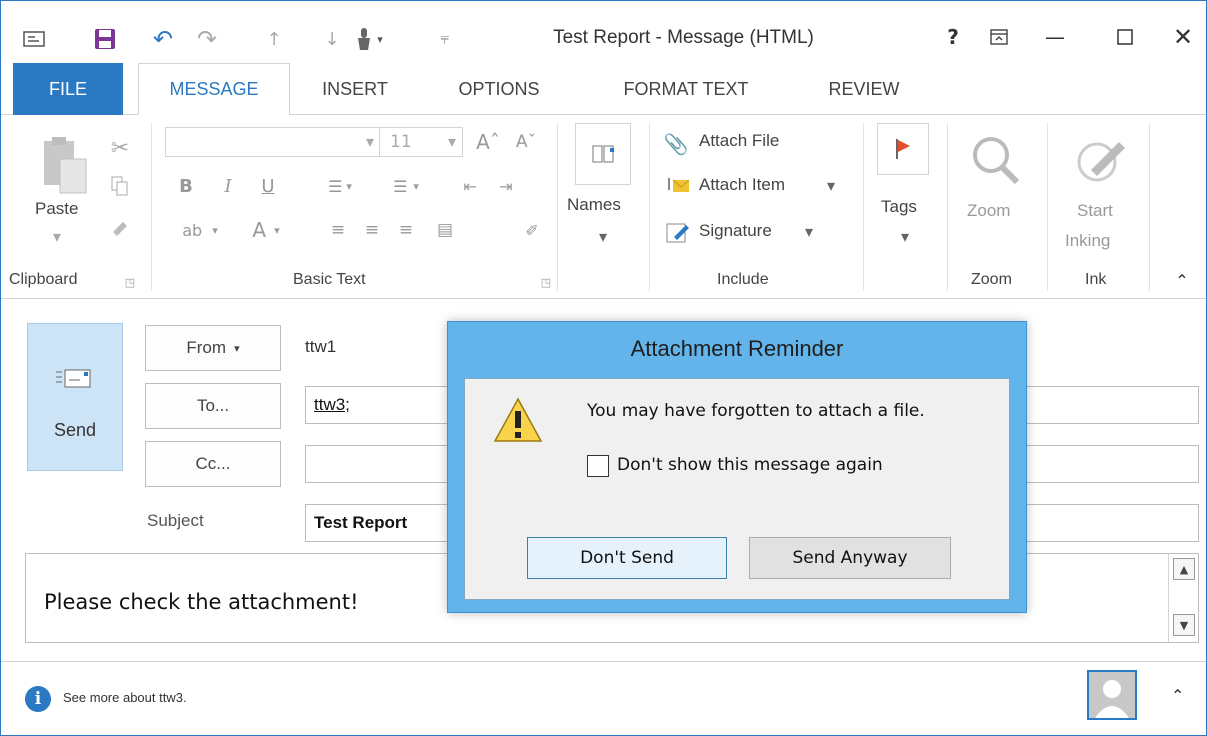 The width and height of the screenshot is (1207, 736). What do you see at coordinates (74, 381) in the screenshot?
I see `envelope-icon` at bounding box center [74, 381].